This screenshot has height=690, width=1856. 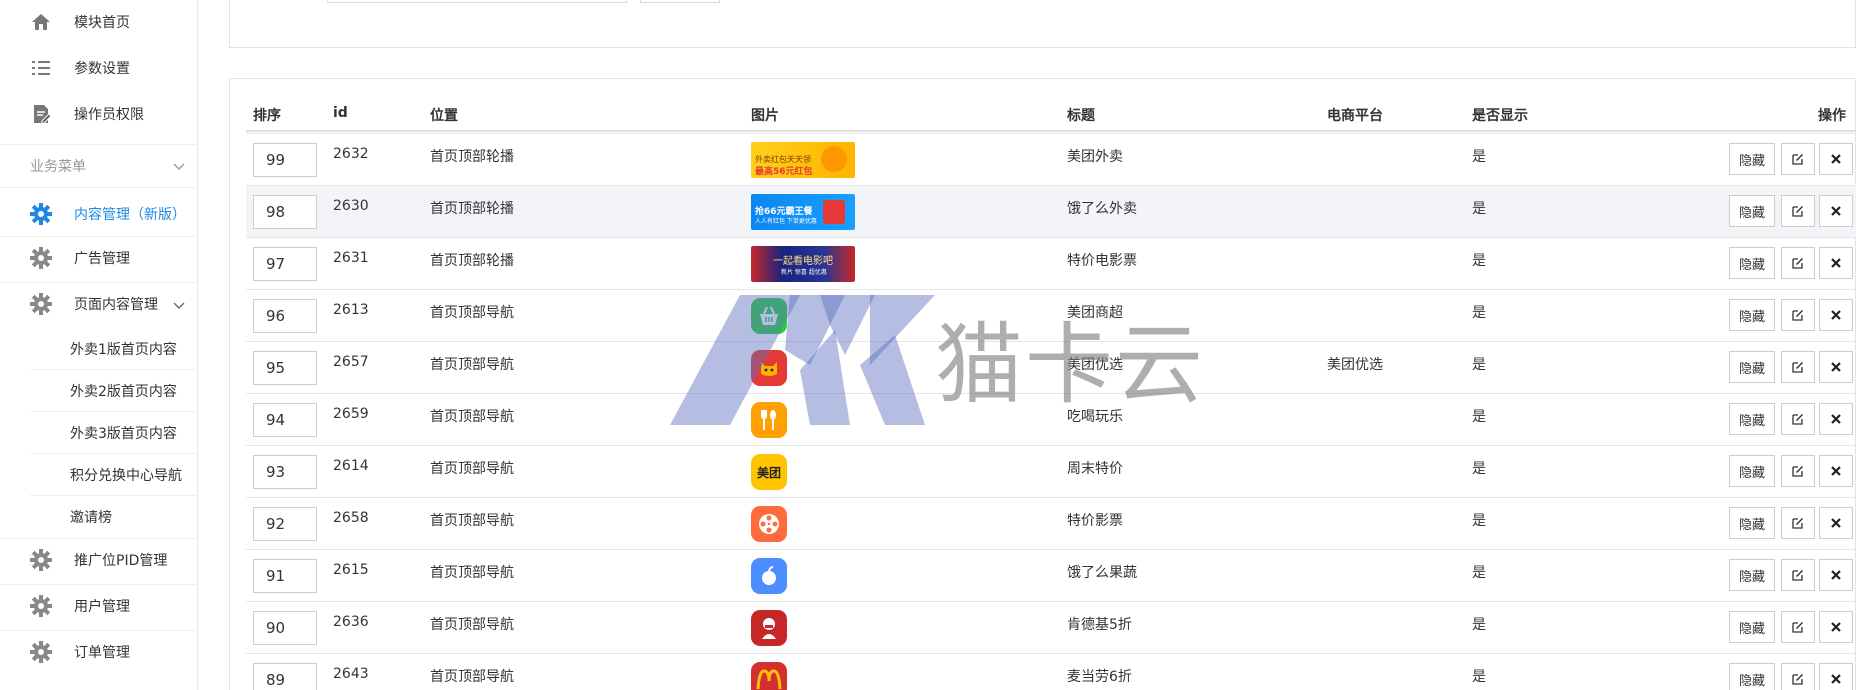 I want to click on cell-id: 2659, so click(x=351, y=414).